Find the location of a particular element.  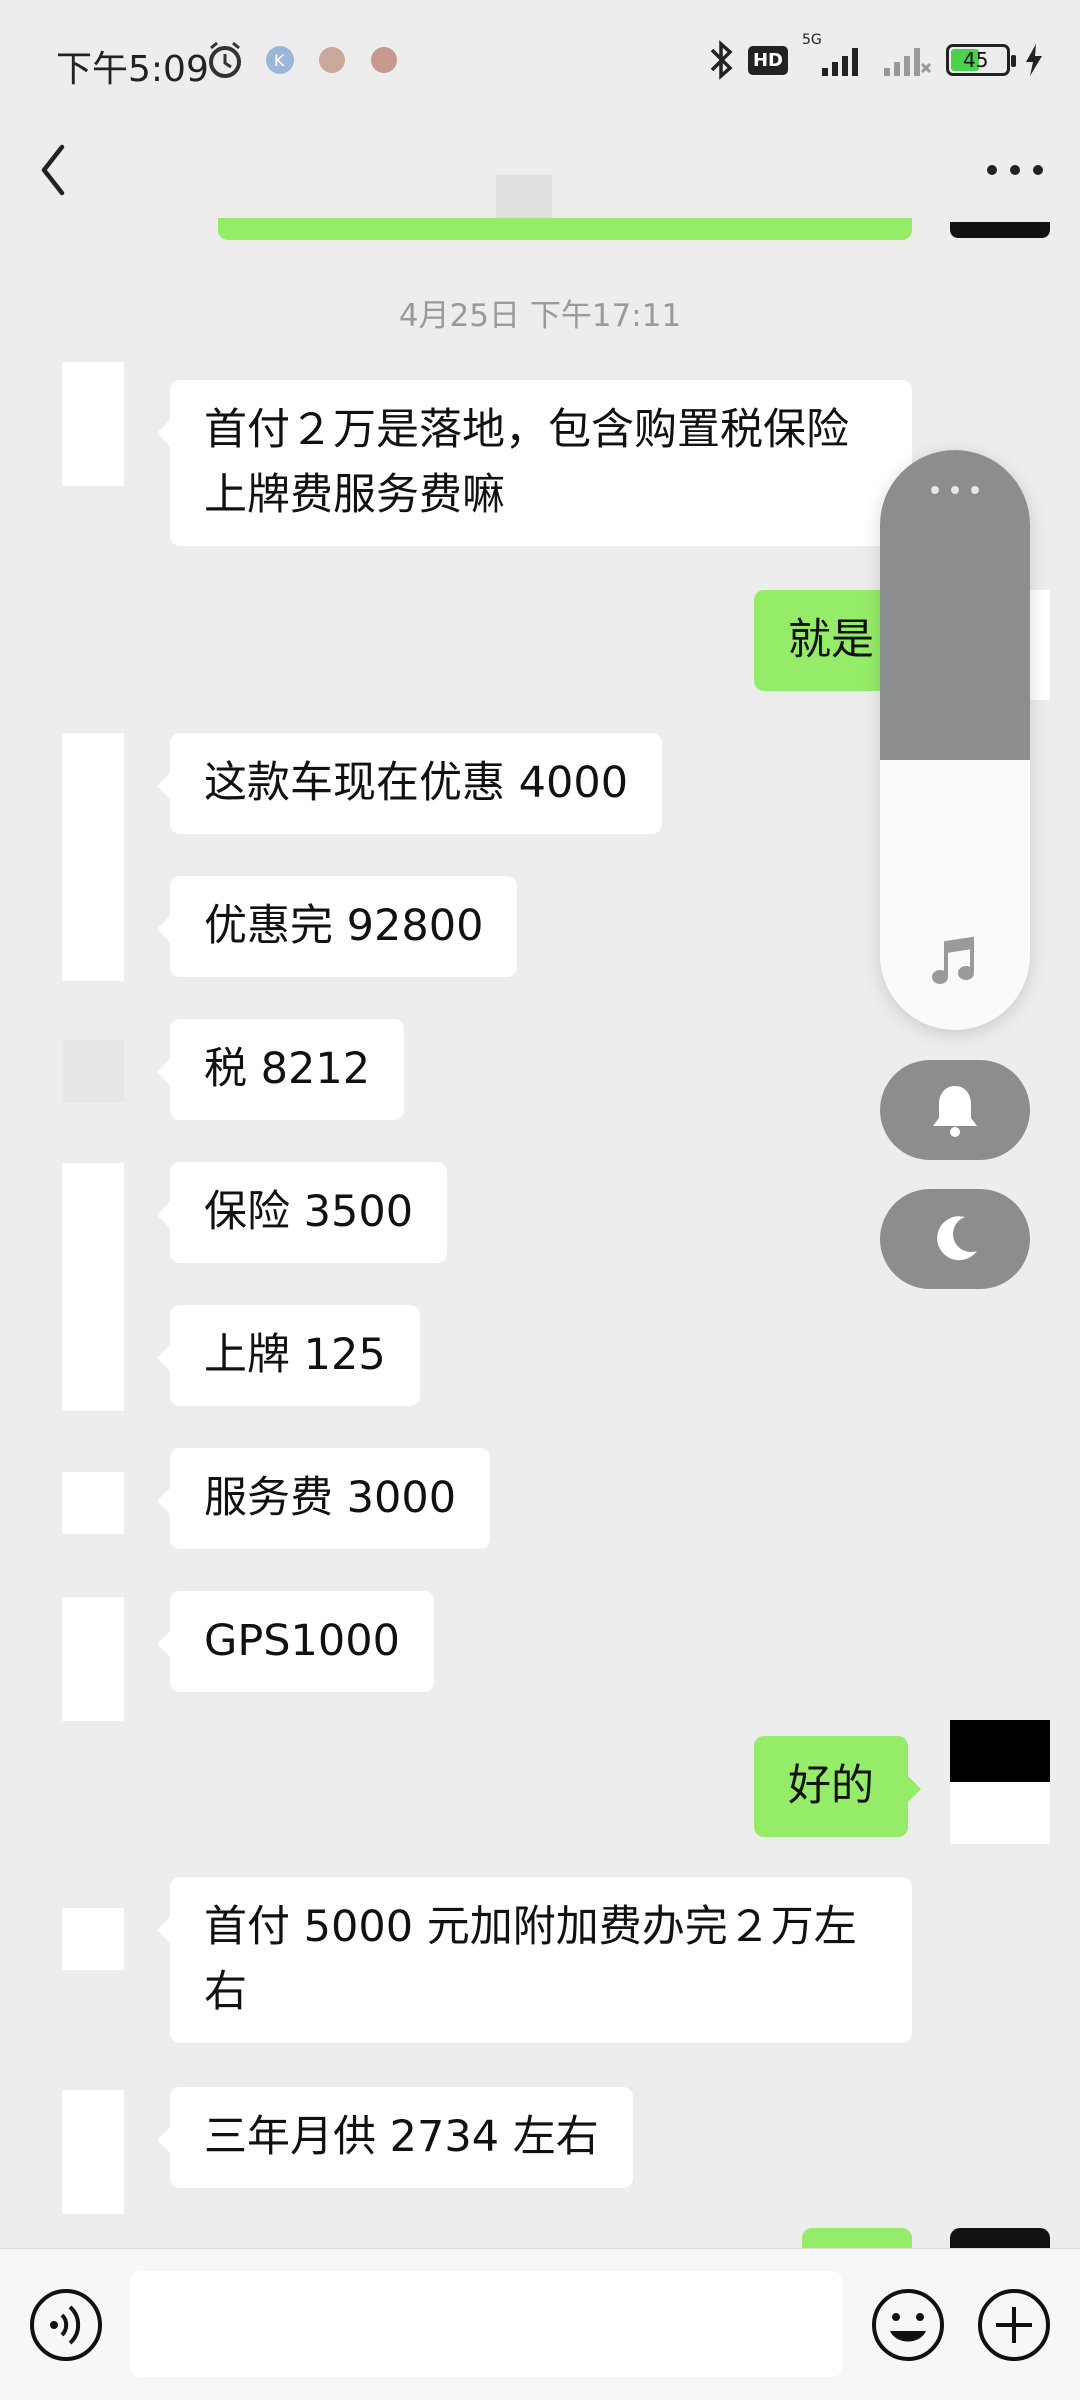

moon-icon is located at coordinates (957, 1238).